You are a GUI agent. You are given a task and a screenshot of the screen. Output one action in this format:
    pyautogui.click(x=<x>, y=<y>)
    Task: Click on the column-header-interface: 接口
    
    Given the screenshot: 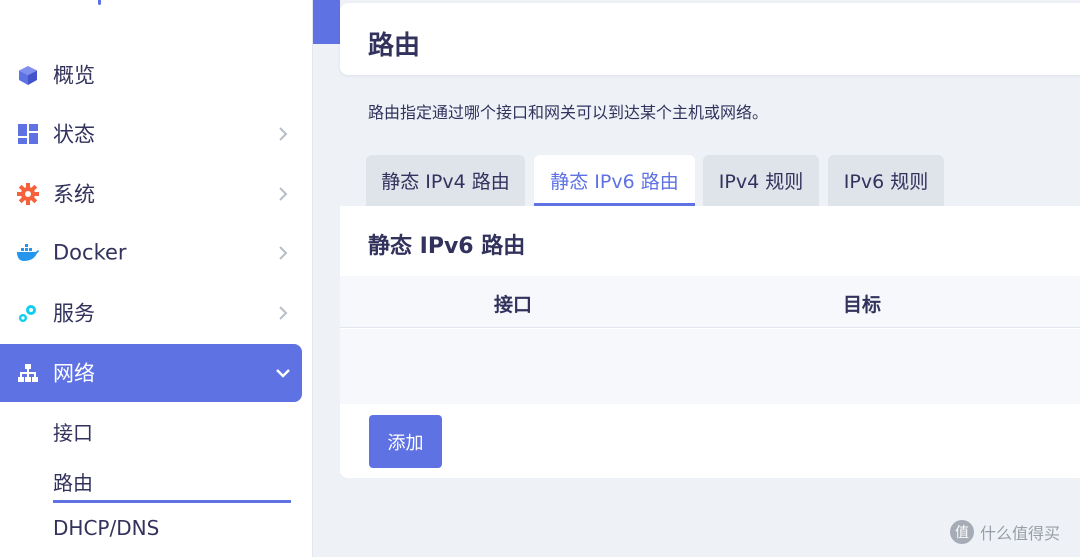 What is the action you would take?
    pyautogui.click(x=513, y=305)
    